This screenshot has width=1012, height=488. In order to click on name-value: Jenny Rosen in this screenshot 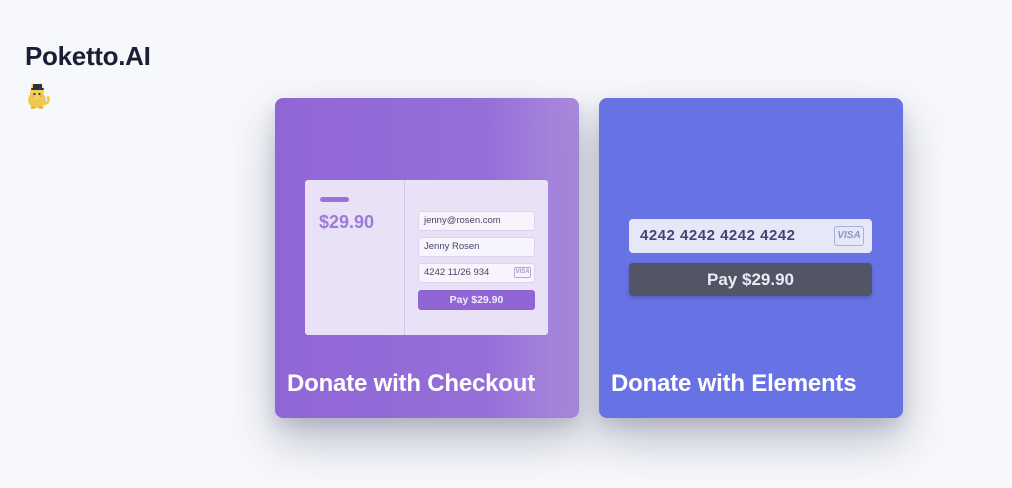, I will do `click(452, 246)`.